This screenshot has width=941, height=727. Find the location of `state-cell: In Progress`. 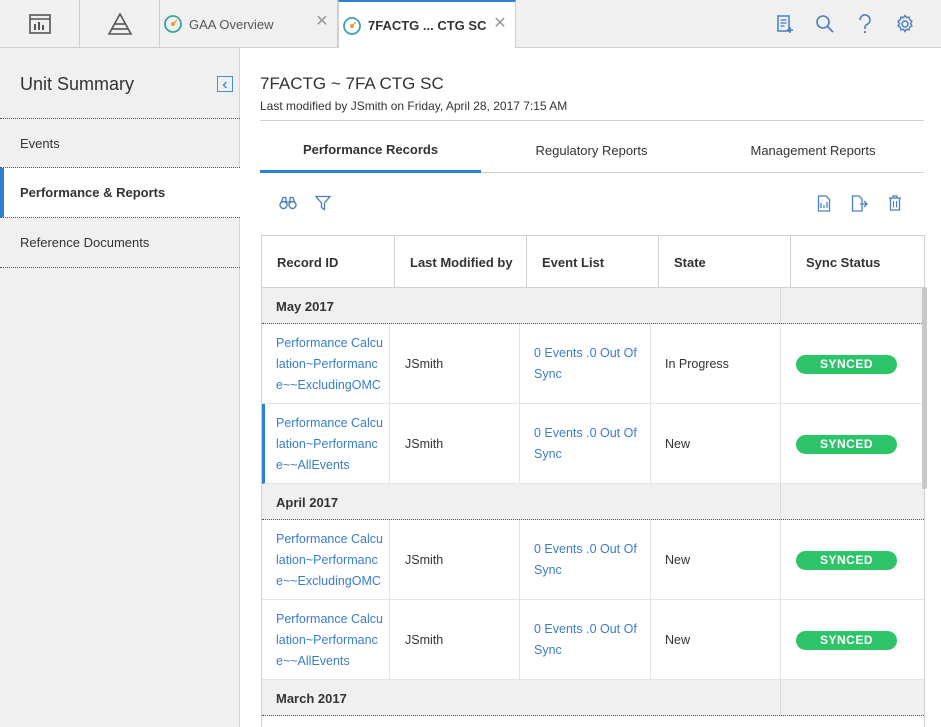

state-cell: In Progress is located at coordinates (716, 364).